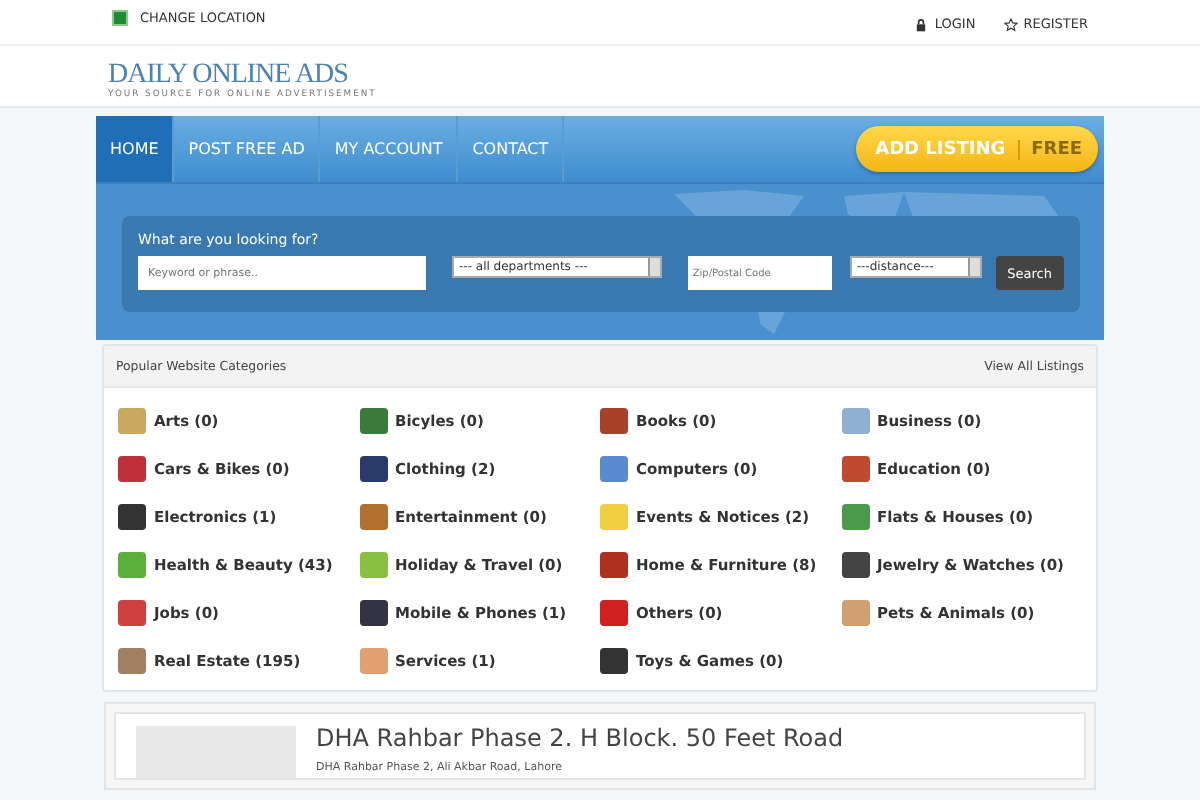 This screenshot has width=1200, height=800. I want to click on listing-title: DHA Rahbar Phase 2. H Block. 50 Feet Road, so click(580, 738).